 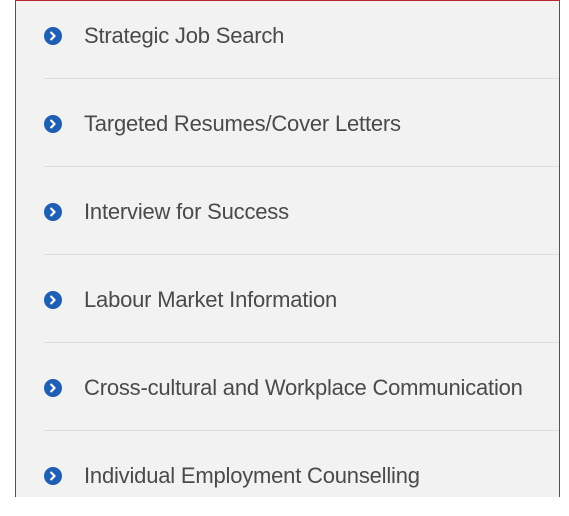 I want to click on menu-item-label: Targeted Resumes/Cover Letters, so click(x=242, y=123).